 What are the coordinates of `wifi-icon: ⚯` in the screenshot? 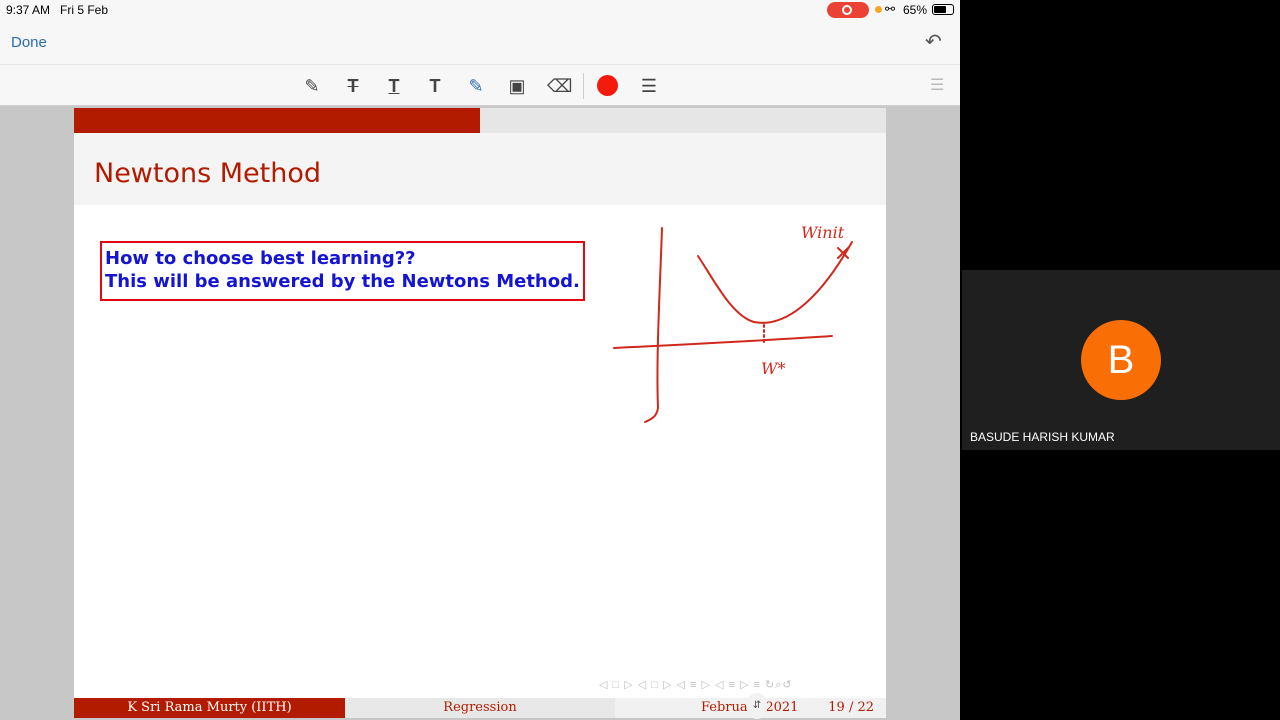 It's located at (890, 9).